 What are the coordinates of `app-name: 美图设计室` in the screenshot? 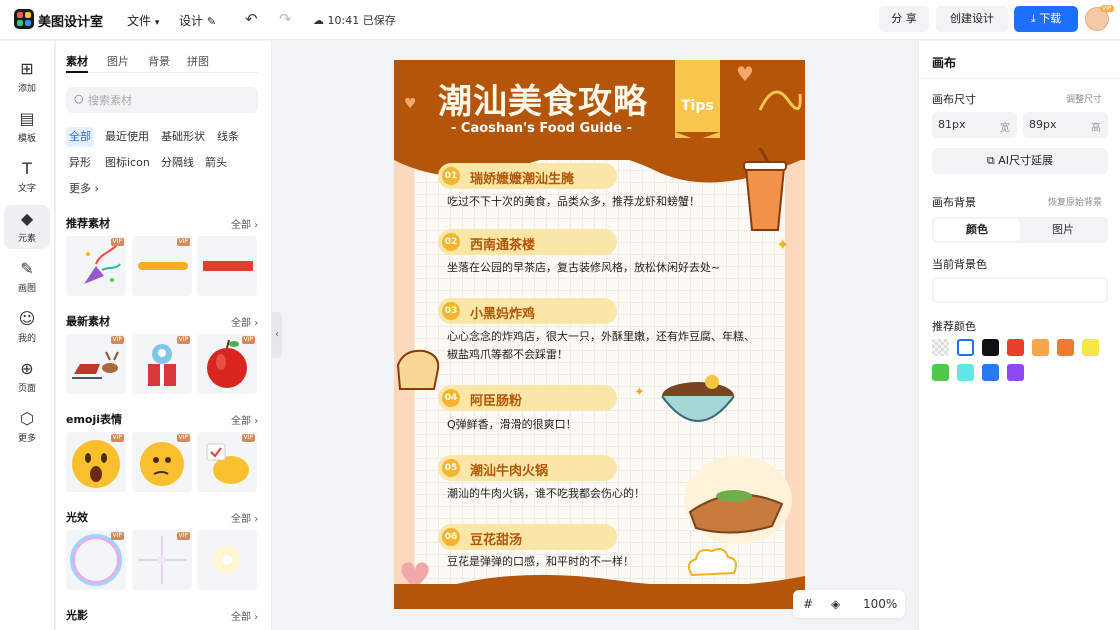 It's located at (71, 22).